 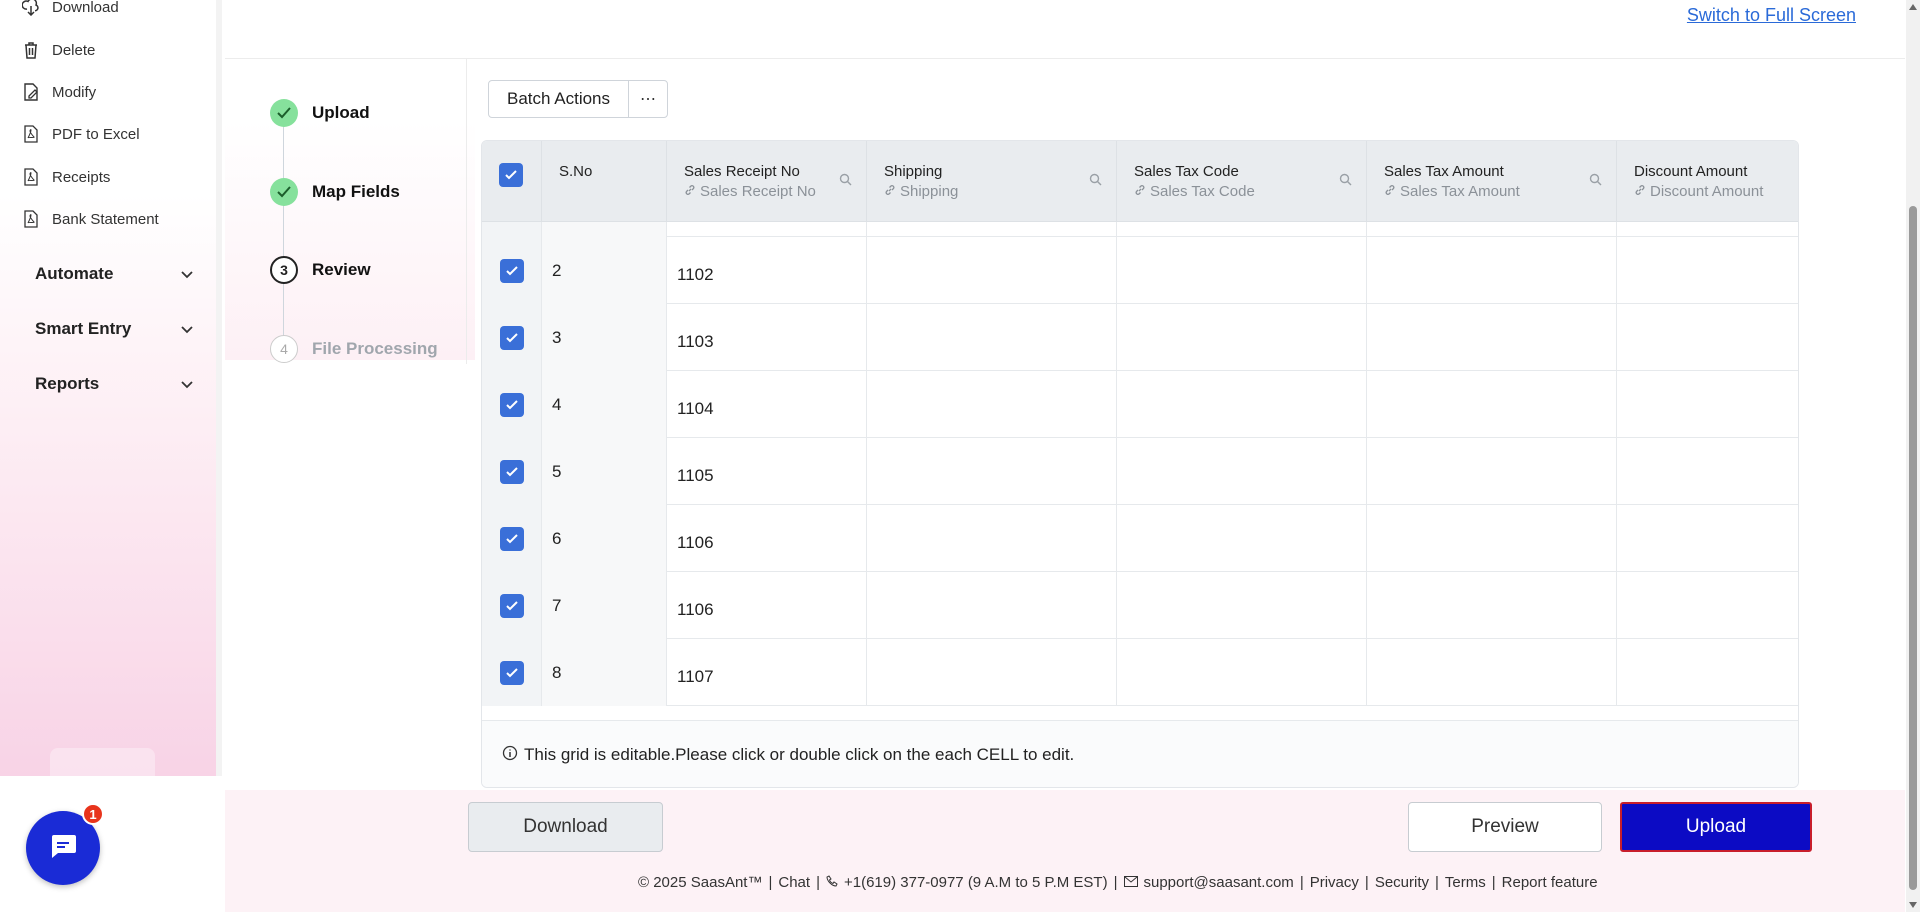 What do you see at coordinates (604, 181) in the screenshot?
I see `column-header-sno: S.No` at bounding box center [604, 181].